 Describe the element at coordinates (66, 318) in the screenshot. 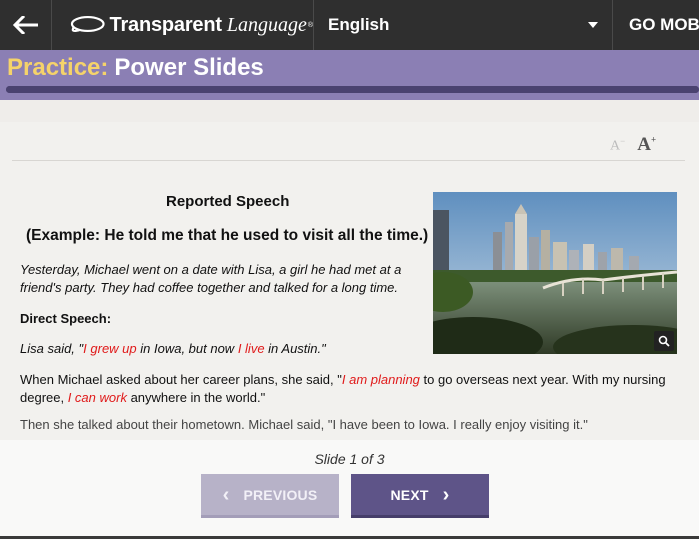

I see `paragraph-direct-speech-label: Direct Speech:` at that location.